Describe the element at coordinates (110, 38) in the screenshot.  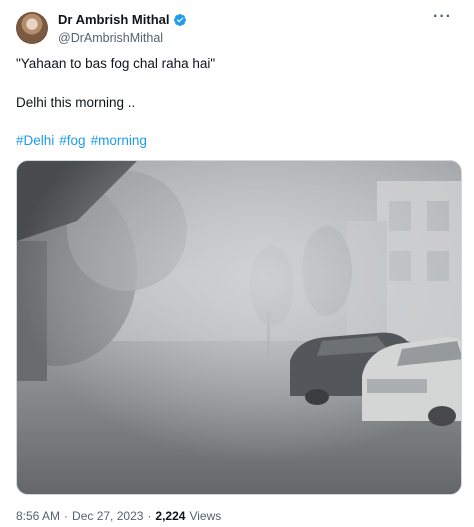
I see `author-handle: @DrAmbrishMithal` at that location.